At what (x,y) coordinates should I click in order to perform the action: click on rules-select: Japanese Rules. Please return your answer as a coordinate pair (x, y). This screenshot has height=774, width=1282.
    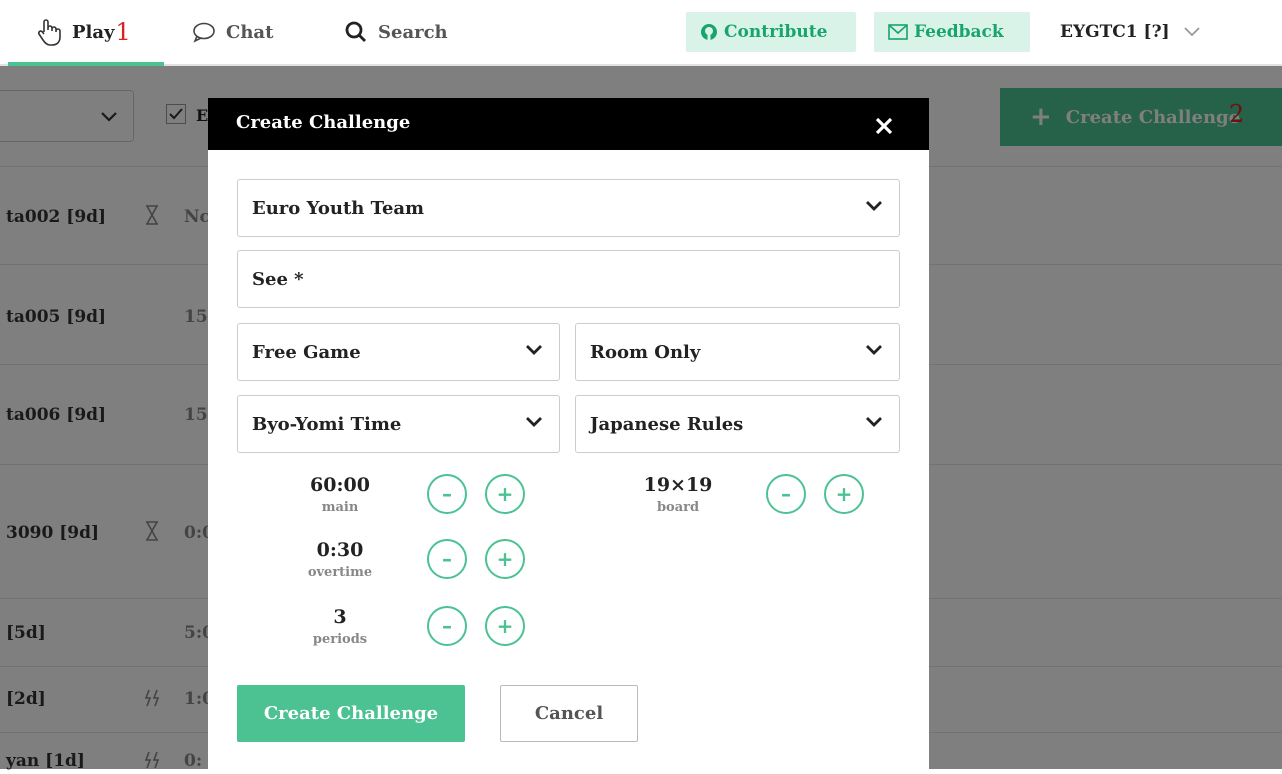
    Looking at the image, I should click on (737, 424).